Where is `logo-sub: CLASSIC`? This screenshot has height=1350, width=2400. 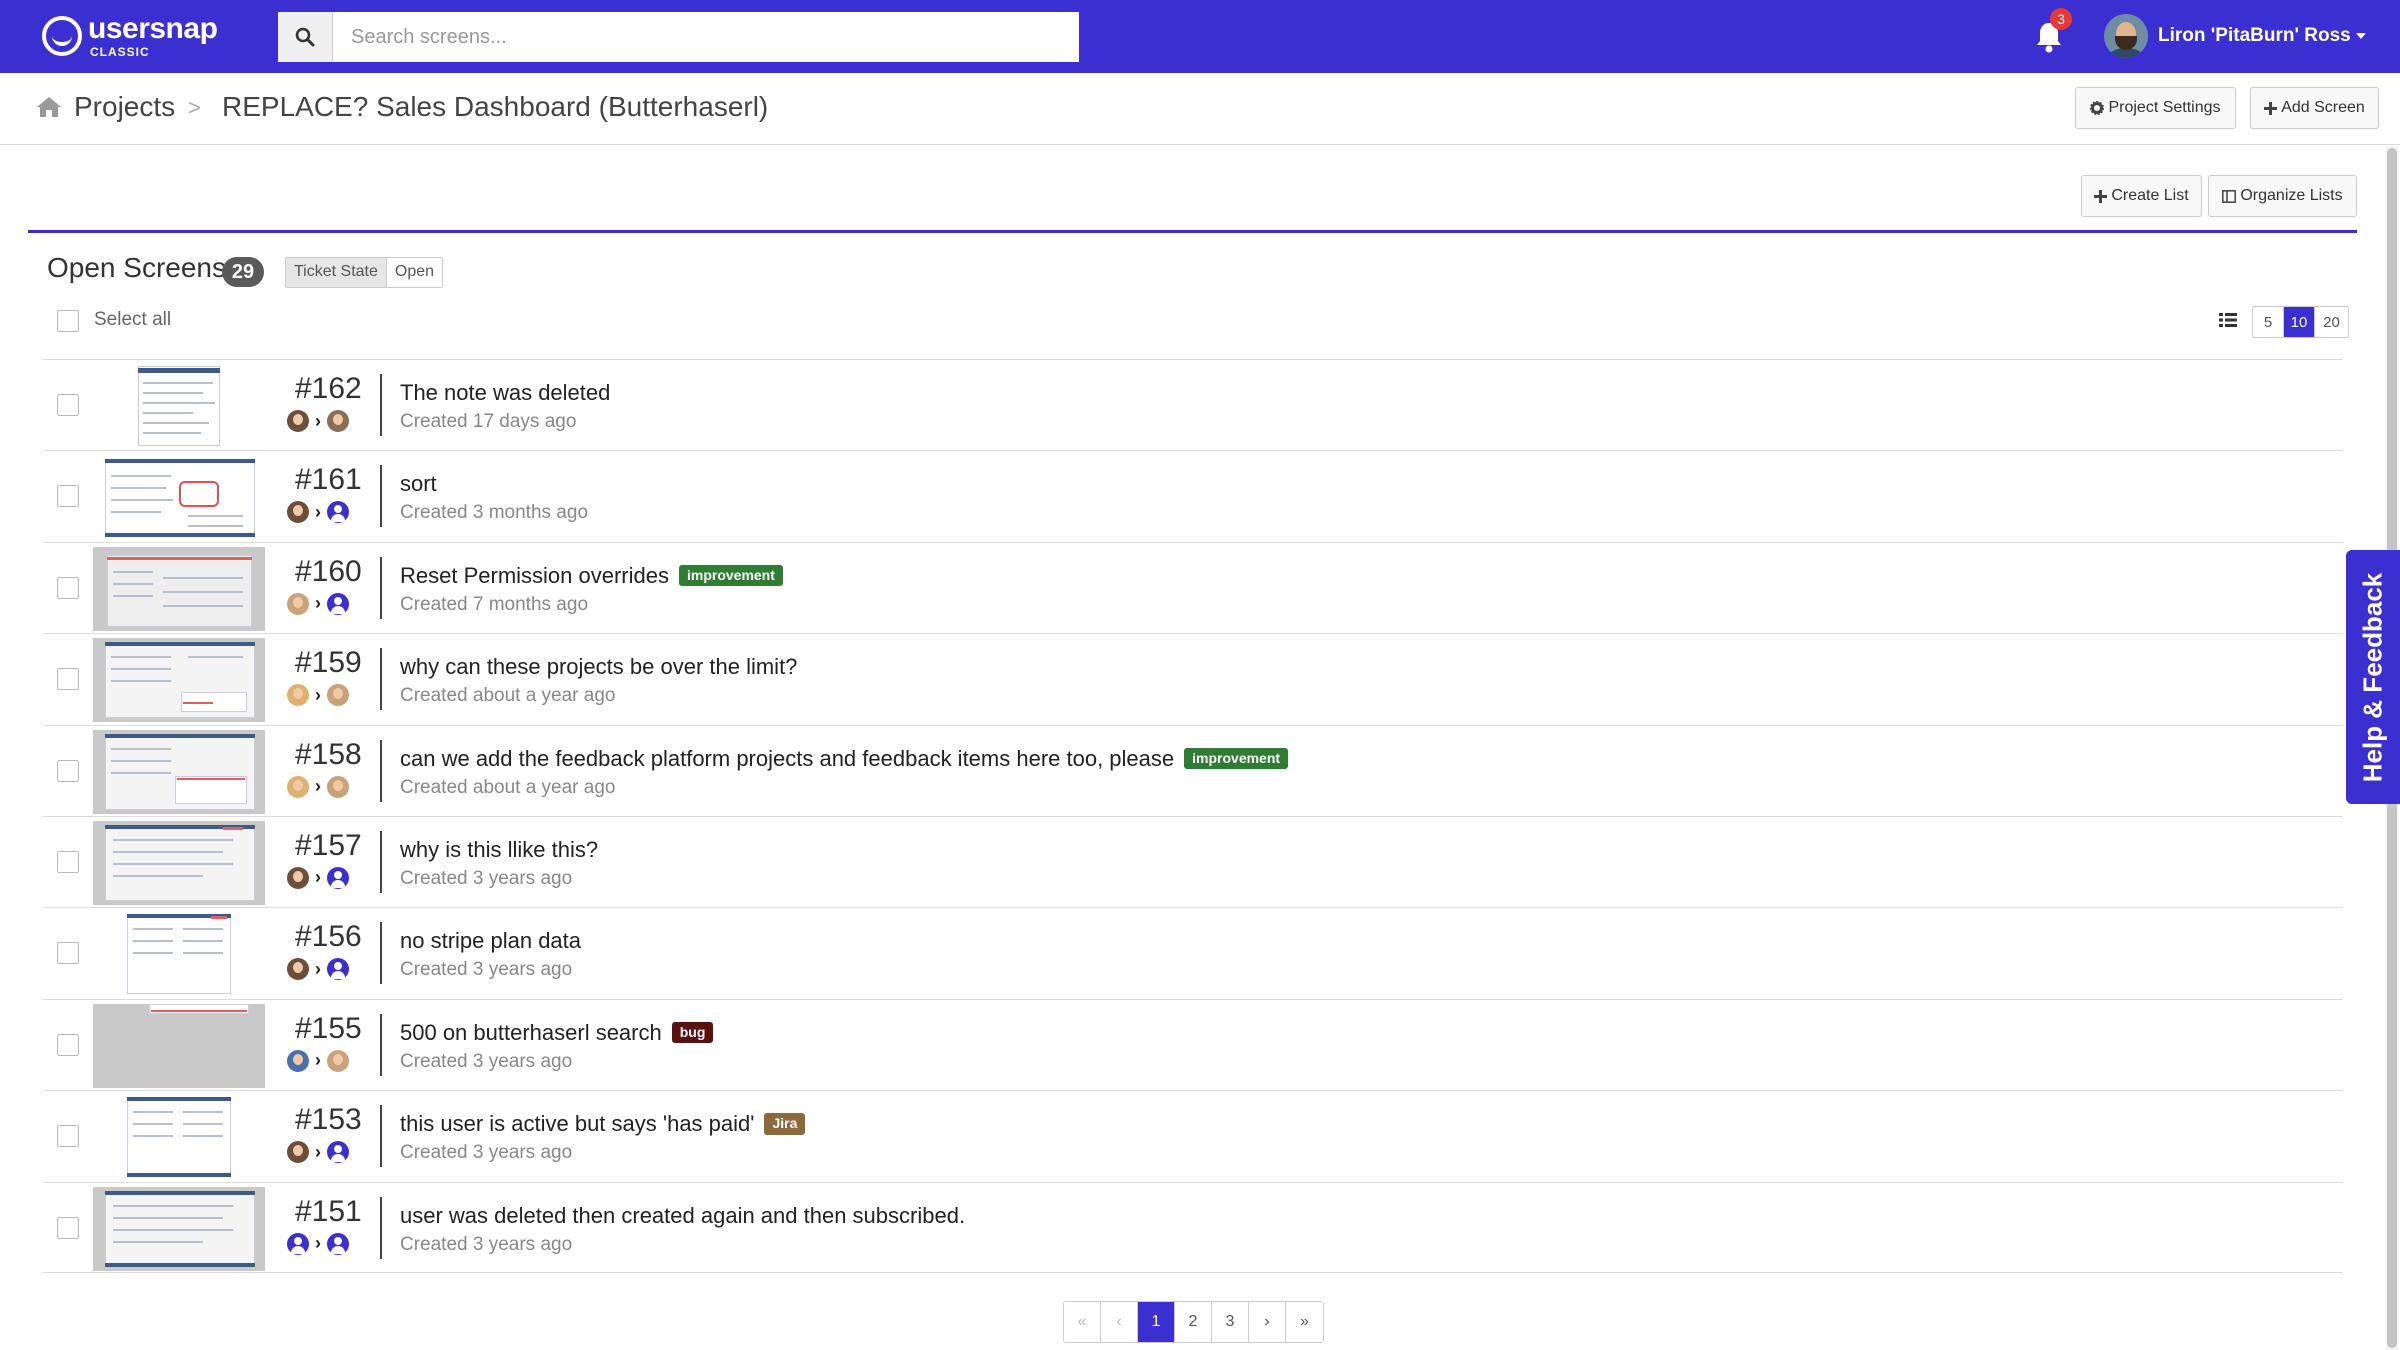 logo-sub: CLASSIC is located at coordinates (120, 52).